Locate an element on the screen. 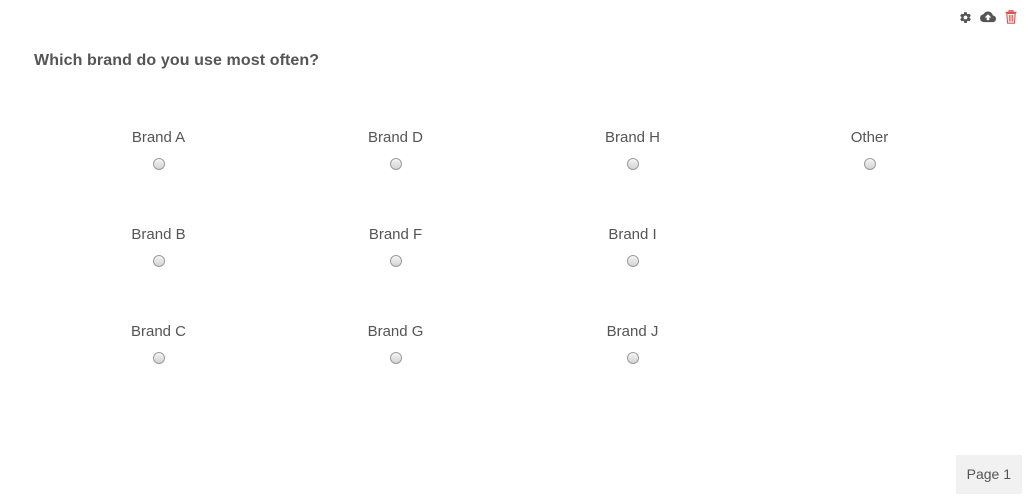 Image resolution: width=1029 pixels, height=502 pixels. option-3: Other is located at coordinates (869, 176).